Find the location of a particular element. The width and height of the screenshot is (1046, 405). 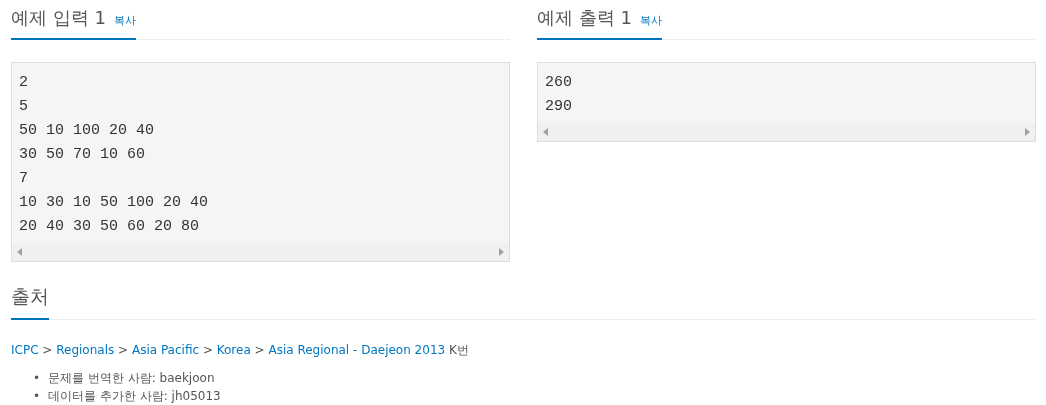

credit-text: 문제를 번역한 사람: baekjoon is located at coordinates (131, 378).